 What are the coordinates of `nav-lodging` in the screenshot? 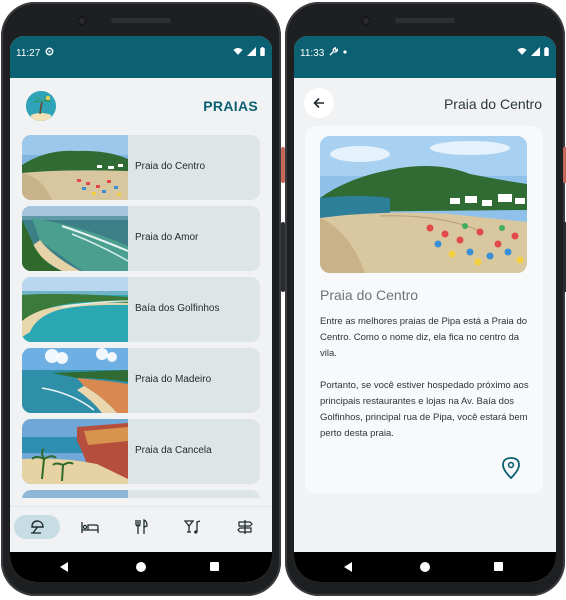 It's located at (90, 527).